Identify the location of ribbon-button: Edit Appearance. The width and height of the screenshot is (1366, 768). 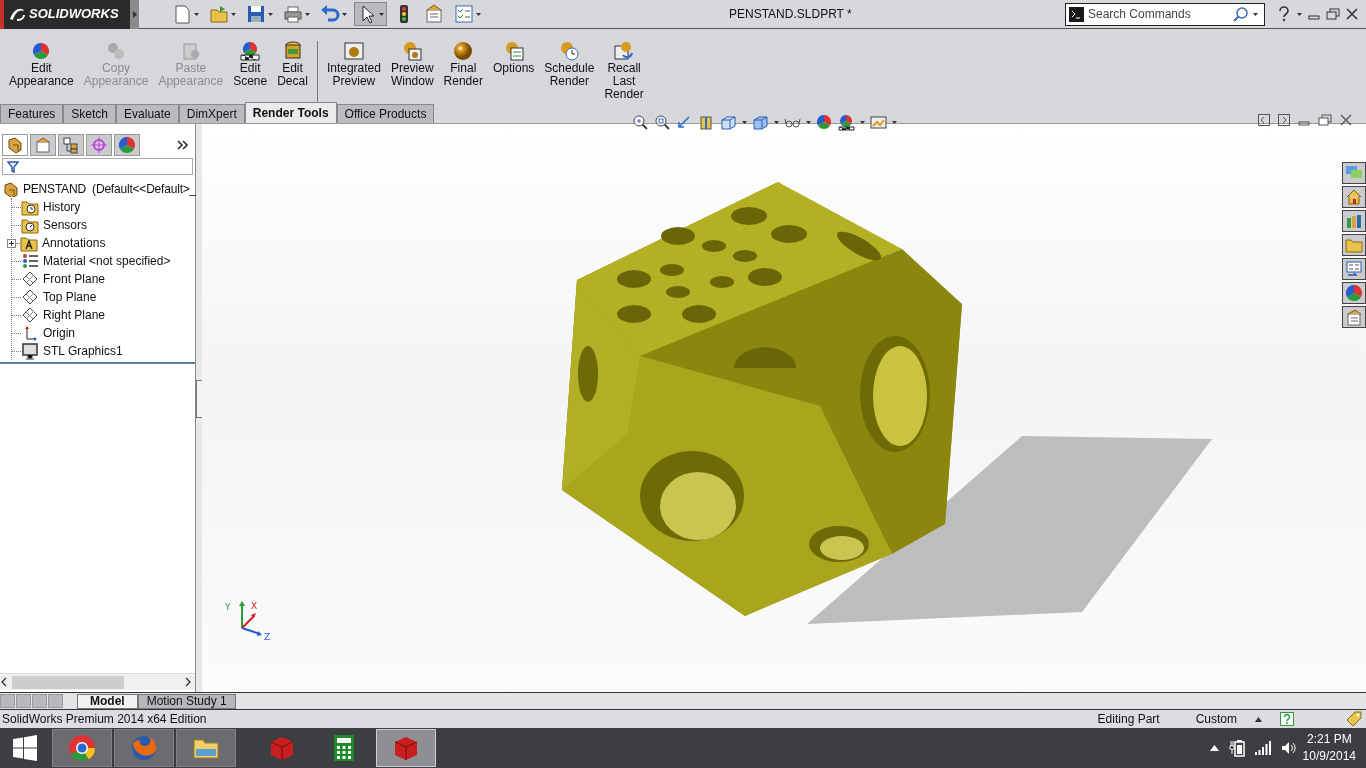
(41, 64).